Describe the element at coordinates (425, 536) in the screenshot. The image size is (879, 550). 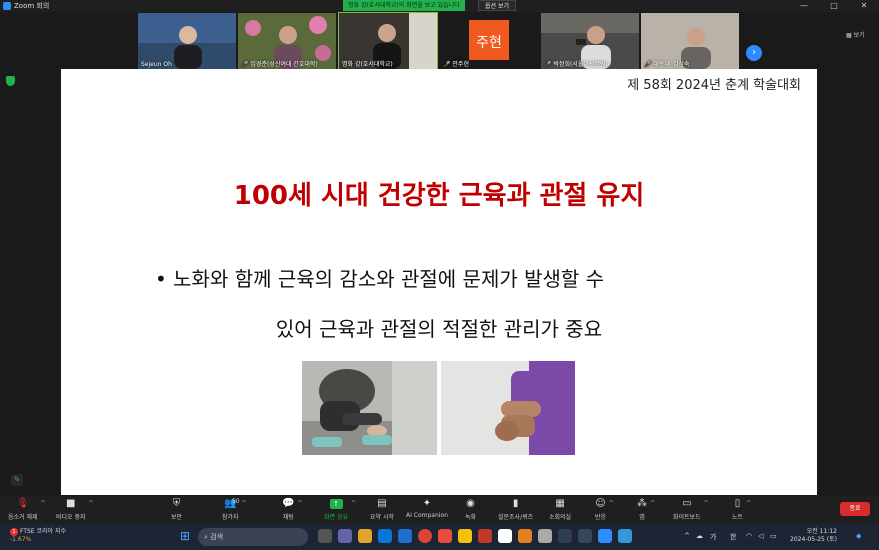
I see `chrome-icon` at that location.